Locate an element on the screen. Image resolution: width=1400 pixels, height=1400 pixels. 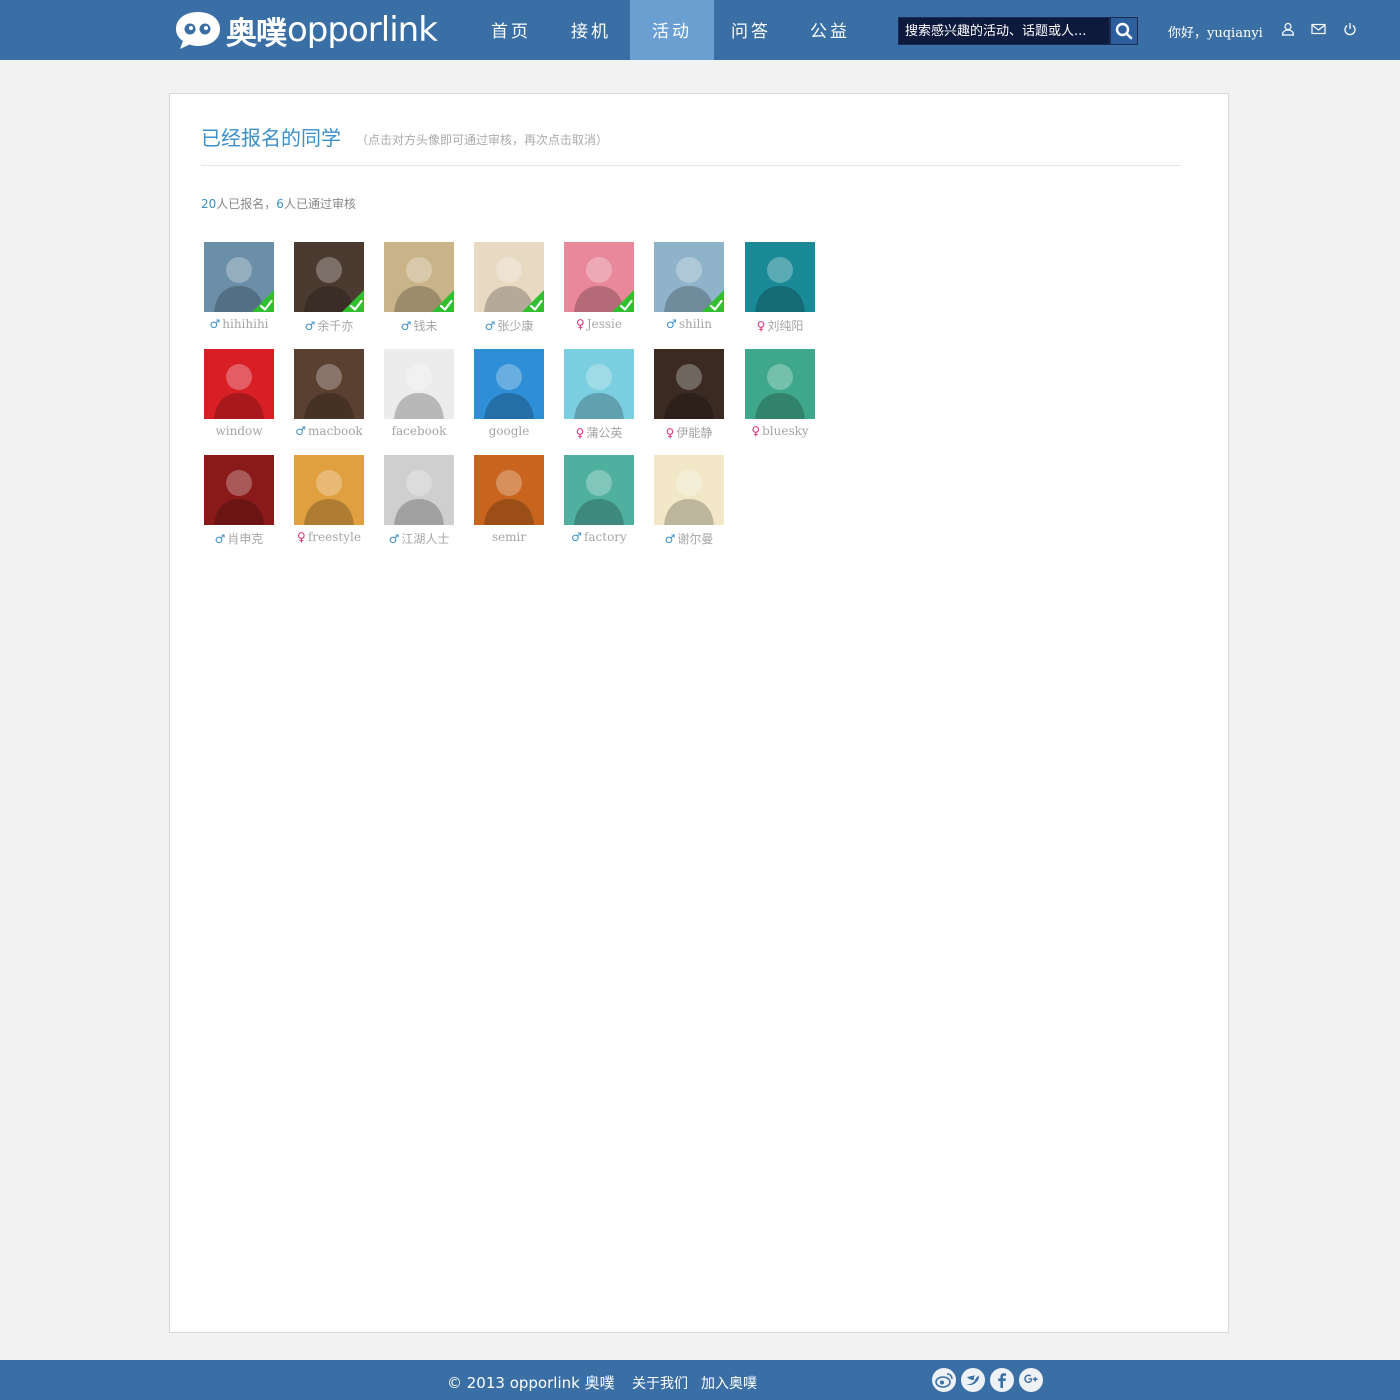
member-name: ♂ shilin is located at coordinates (689, 324).